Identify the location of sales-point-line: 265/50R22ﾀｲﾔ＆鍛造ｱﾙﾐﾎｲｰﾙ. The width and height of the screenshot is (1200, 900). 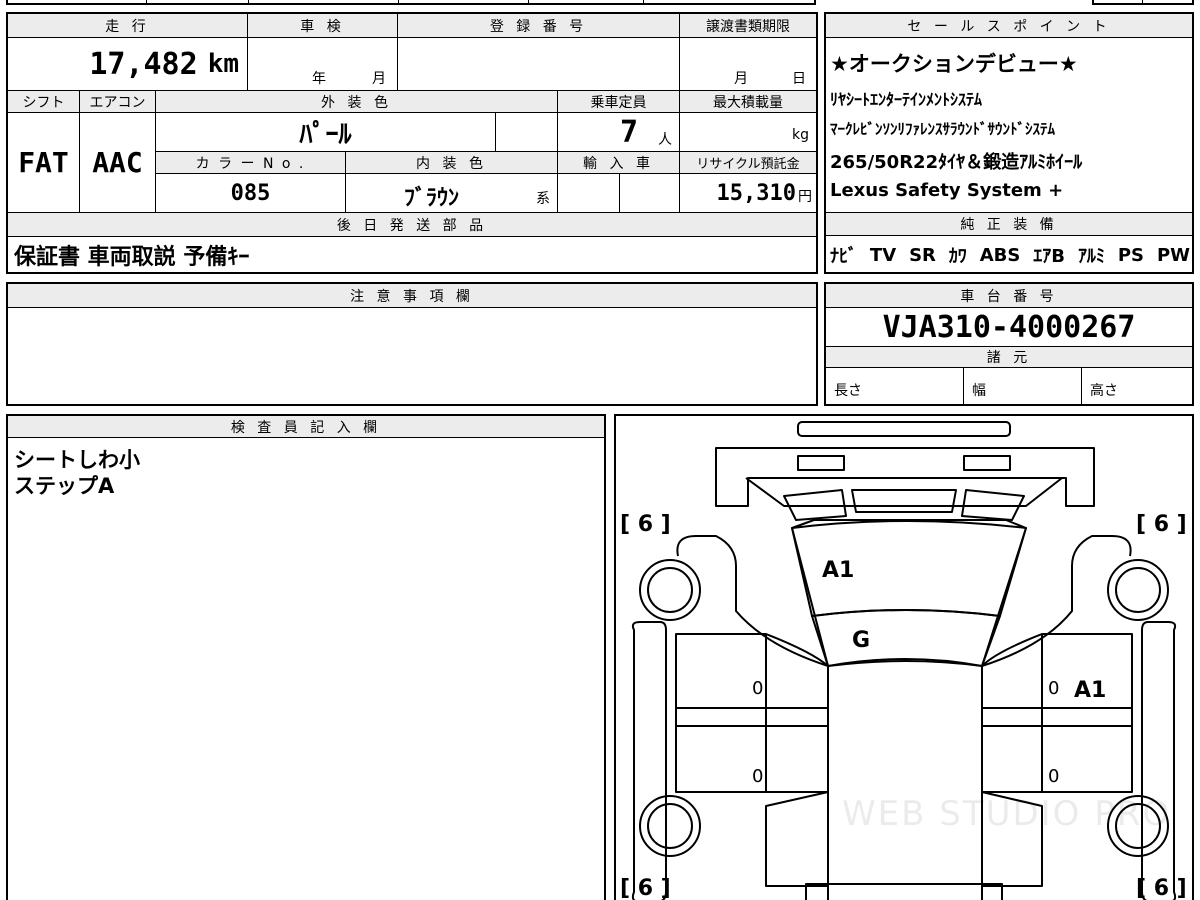
(956, 162).